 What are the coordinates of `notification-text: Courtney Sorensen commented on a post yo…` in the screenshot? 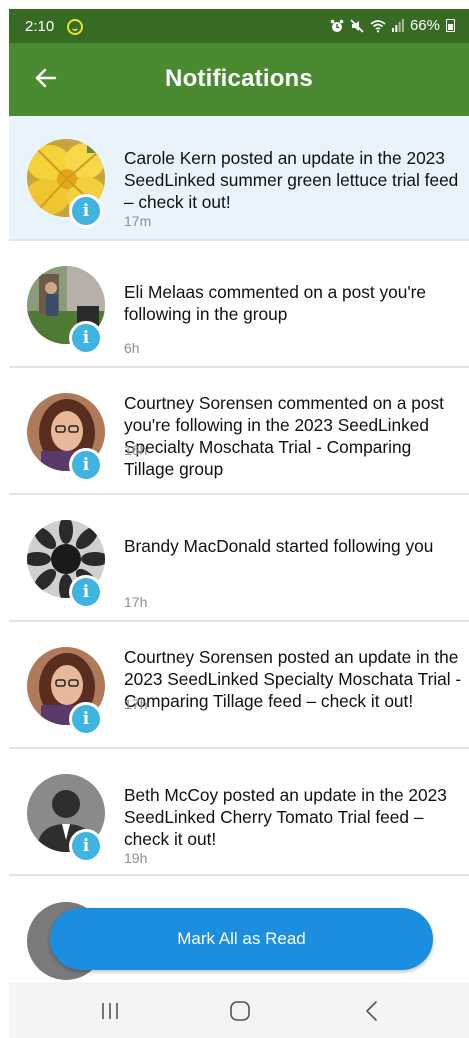 It's located at (284, 436).